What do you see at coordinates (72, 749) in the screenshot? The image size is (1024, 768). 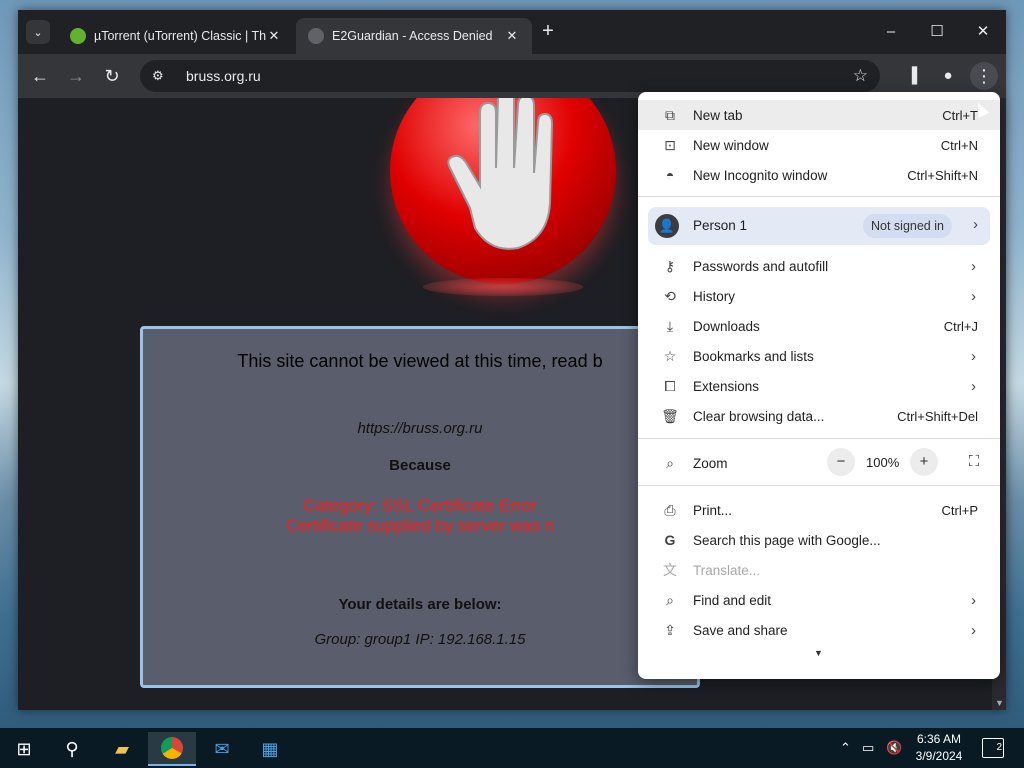 I see `search-button: ⚲` at bounding box center [72, 749].